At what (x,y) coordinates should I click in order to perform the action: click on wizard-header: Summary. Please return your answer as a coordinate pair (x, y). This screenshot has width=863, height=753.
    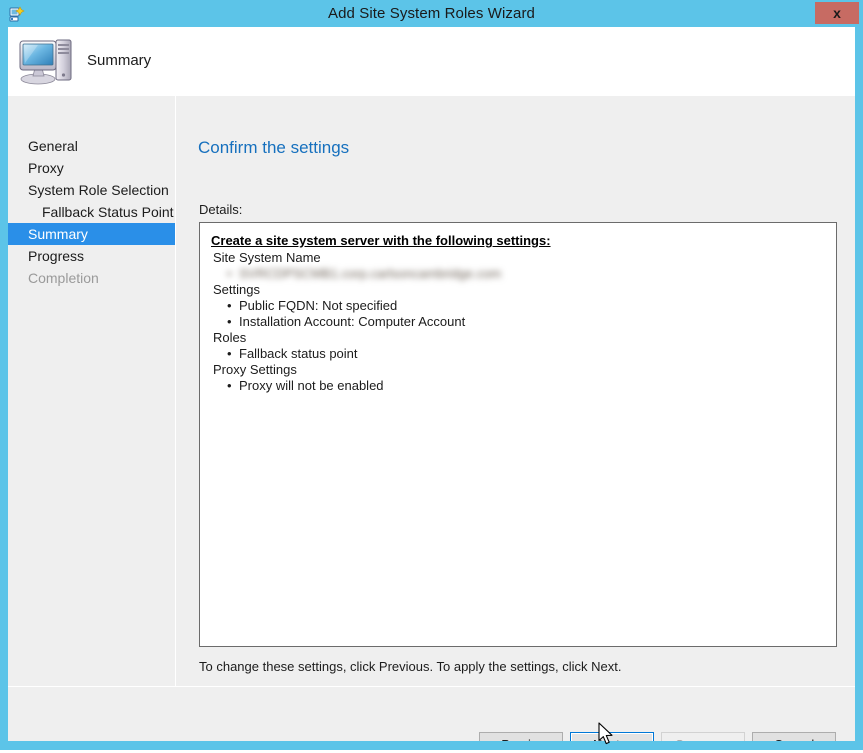
    Looking at the image, I should click on (431, 61).